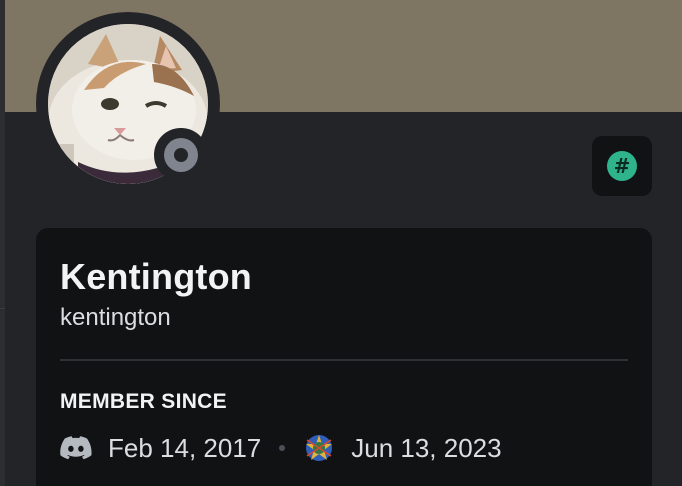  What do you see at coordinates (185, 447) in the screenshot?
I see `discord-member-since-date: Feb 14, 2017` at bounding box center [185, 447].